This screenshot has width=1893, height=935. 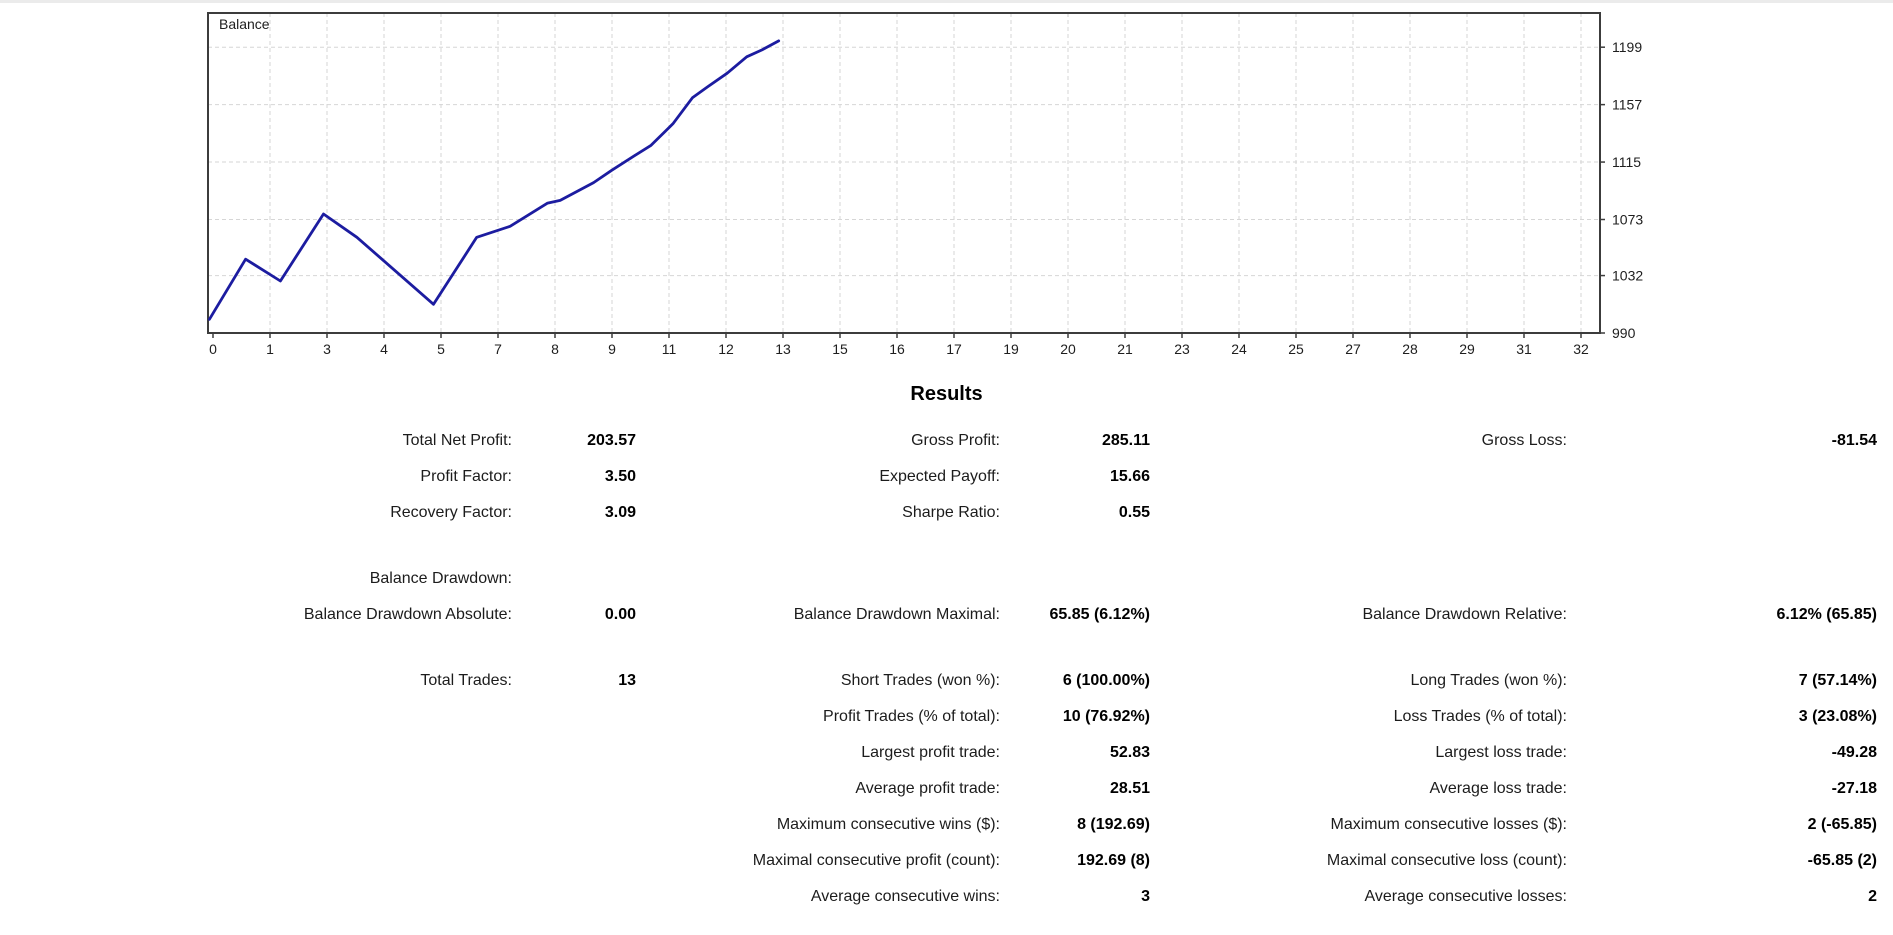 I want to click on stat-label: Gross Profit:, so click(x=955, y=440).